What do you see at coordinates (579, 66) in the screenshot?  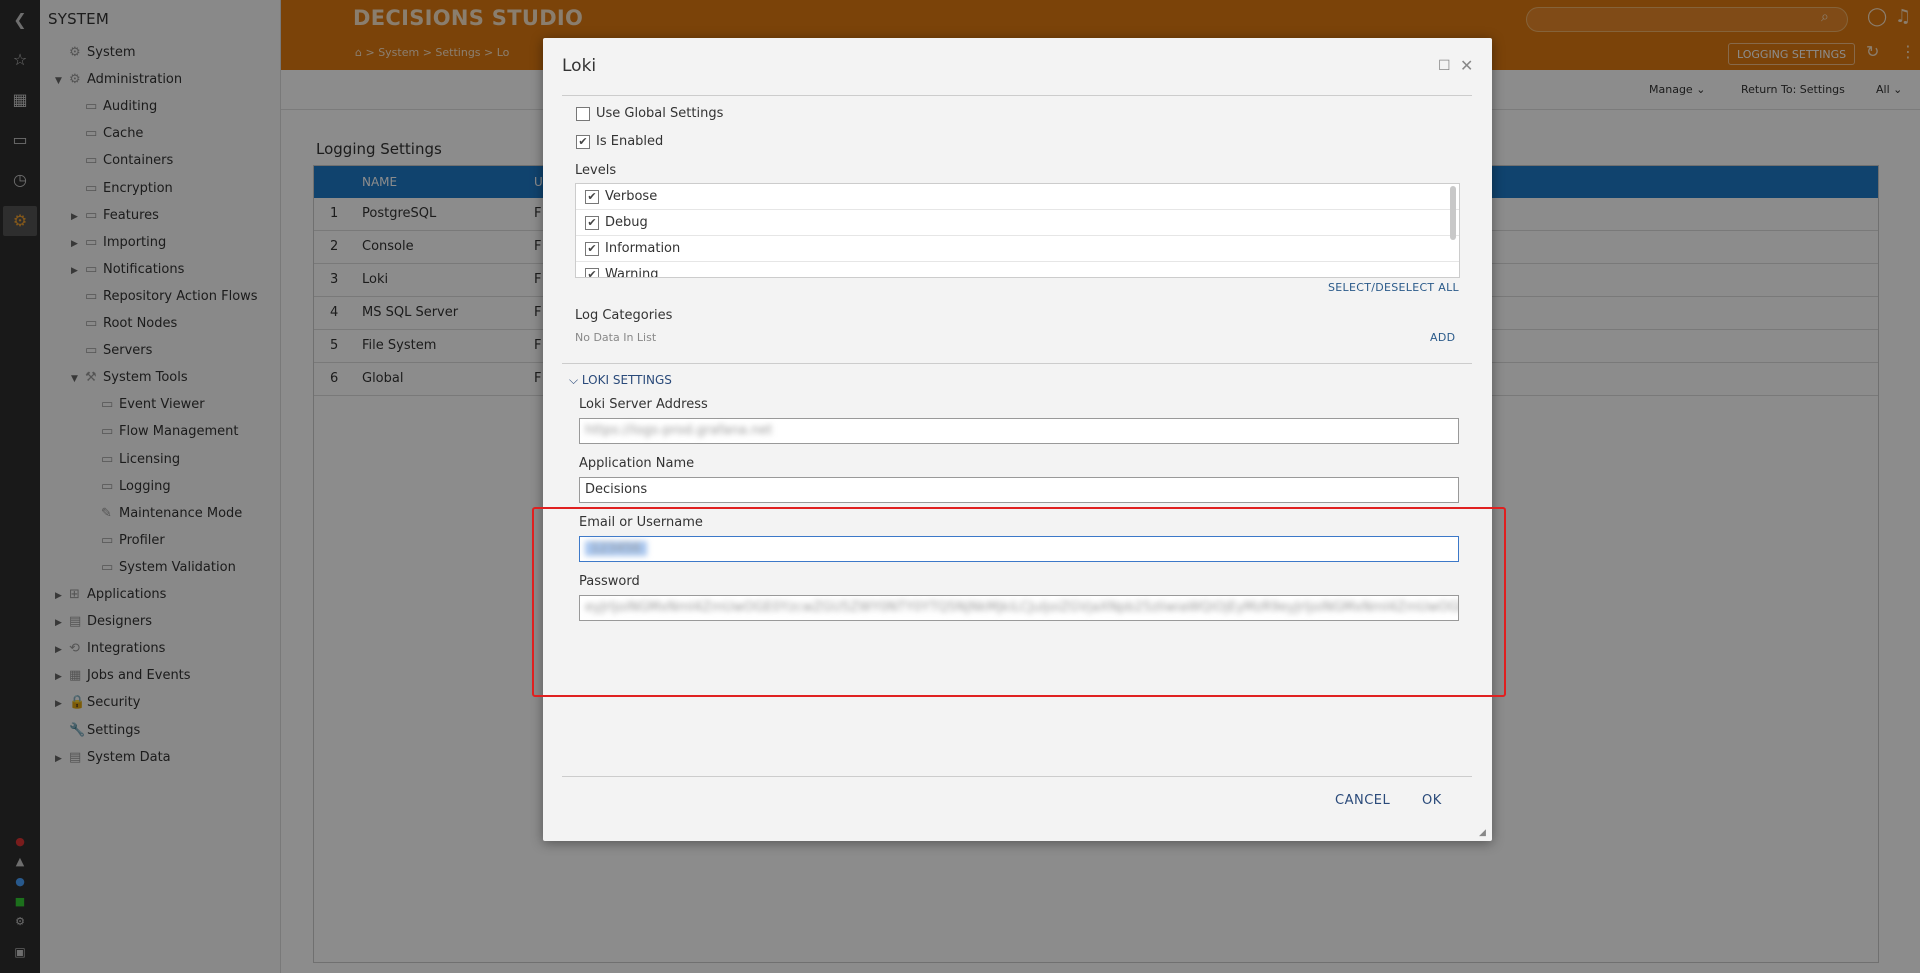 I see `dialog-title: Loki` at bounding box center [579, 66].